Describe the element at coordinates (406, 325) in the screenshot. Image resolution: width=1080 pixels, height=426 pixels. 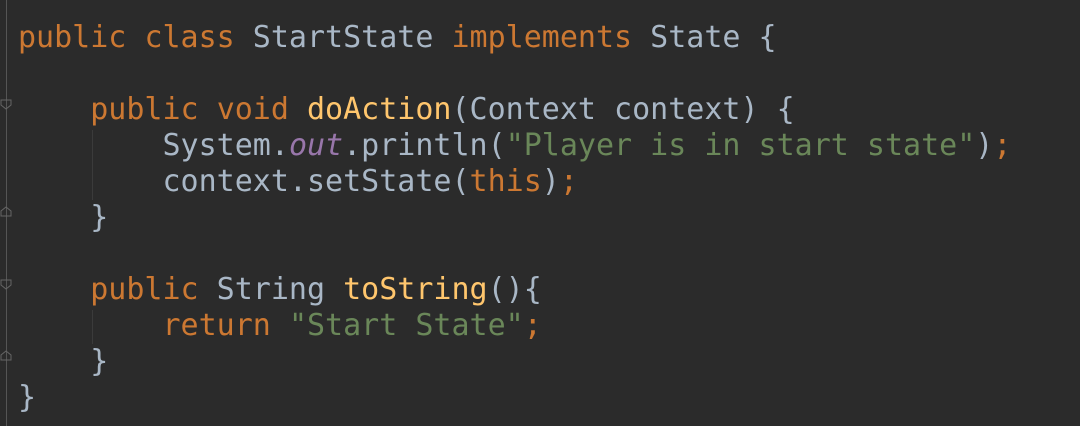
I see `code-token: "Start State"` at that location.